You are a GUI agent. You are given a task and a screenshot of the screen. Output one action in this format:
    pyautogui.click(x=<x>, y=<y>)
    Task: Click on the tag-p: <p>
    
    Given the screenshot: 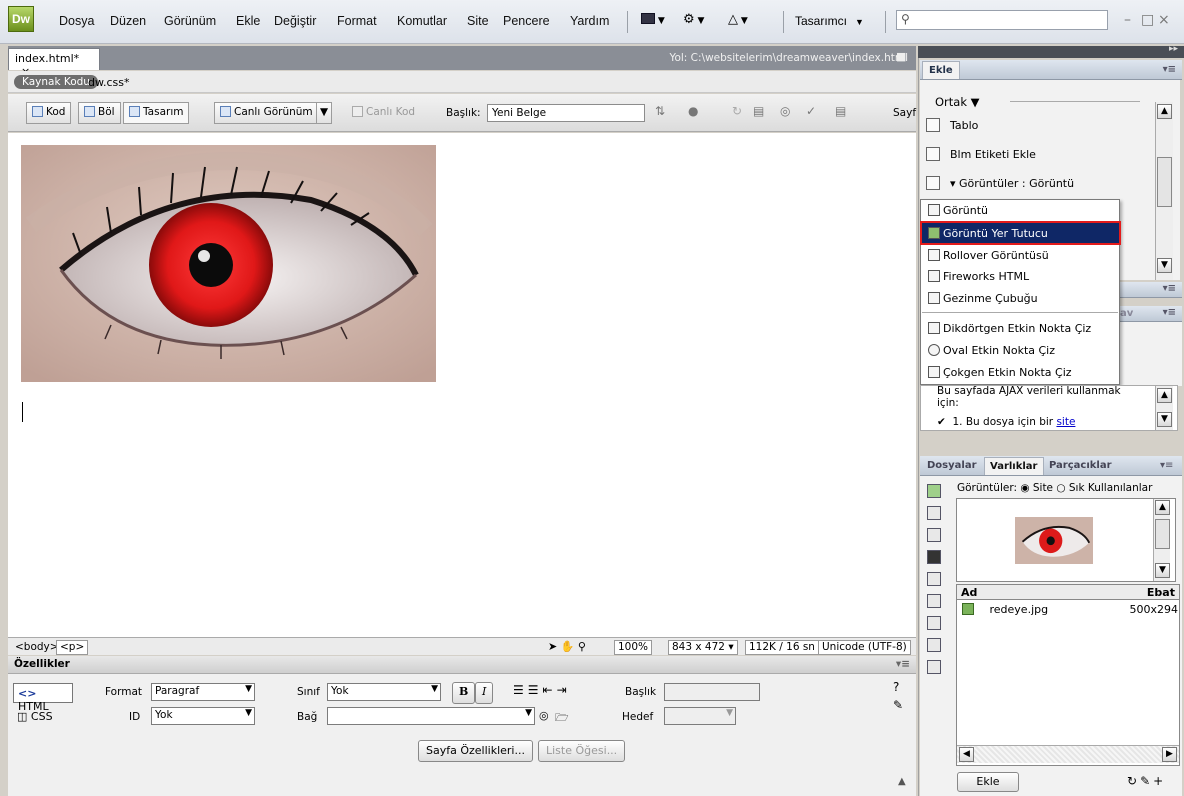 What is the action you would take?
    pyautogui.click(x=72, y=647)
    